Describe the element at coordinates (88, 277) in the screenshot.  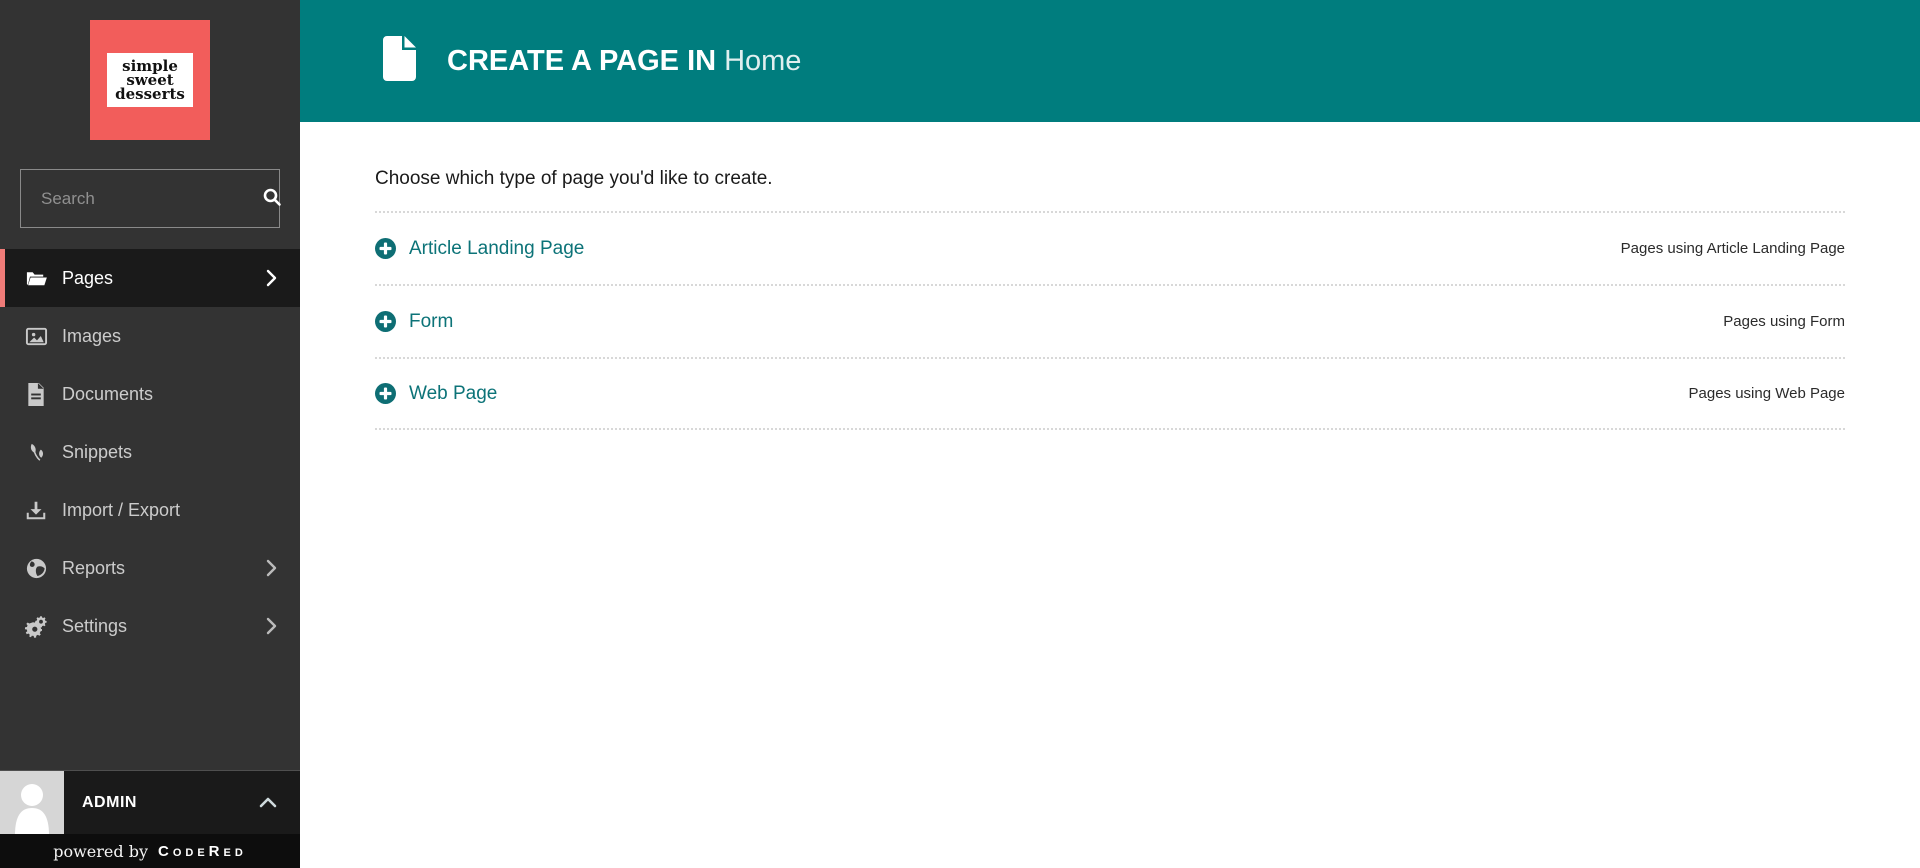
I see `sidebar-item-label: Pages` at that location.